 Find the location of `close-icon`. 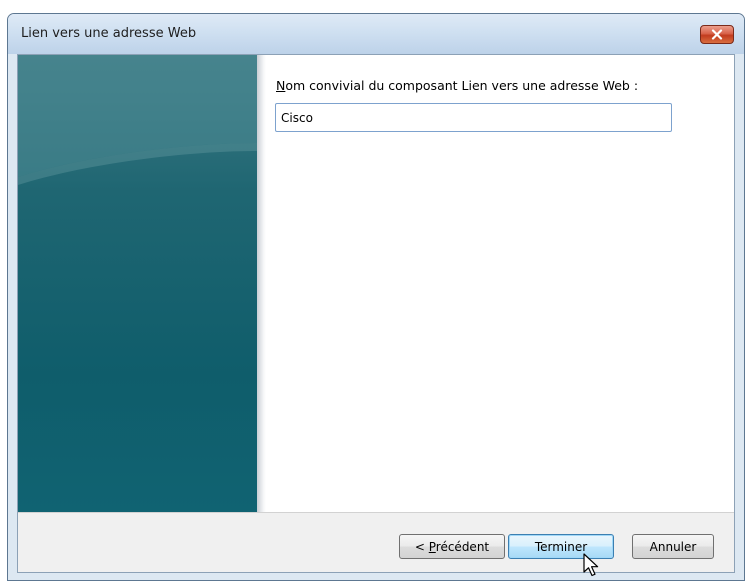

close-icon is located at coordinates (717, 34).